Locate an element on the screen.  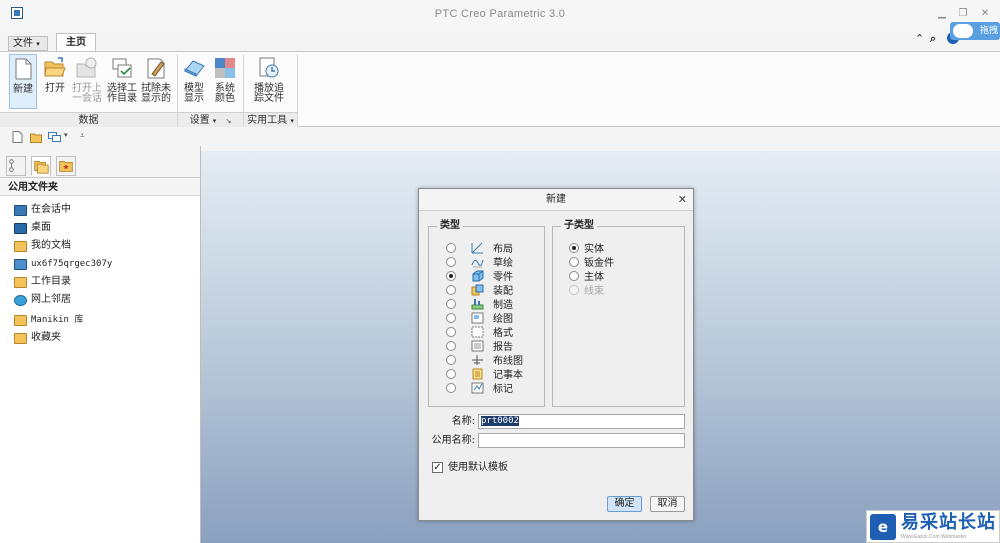
collapse-ribbon-icon: ⌃ is located at coordinates (919, 38).